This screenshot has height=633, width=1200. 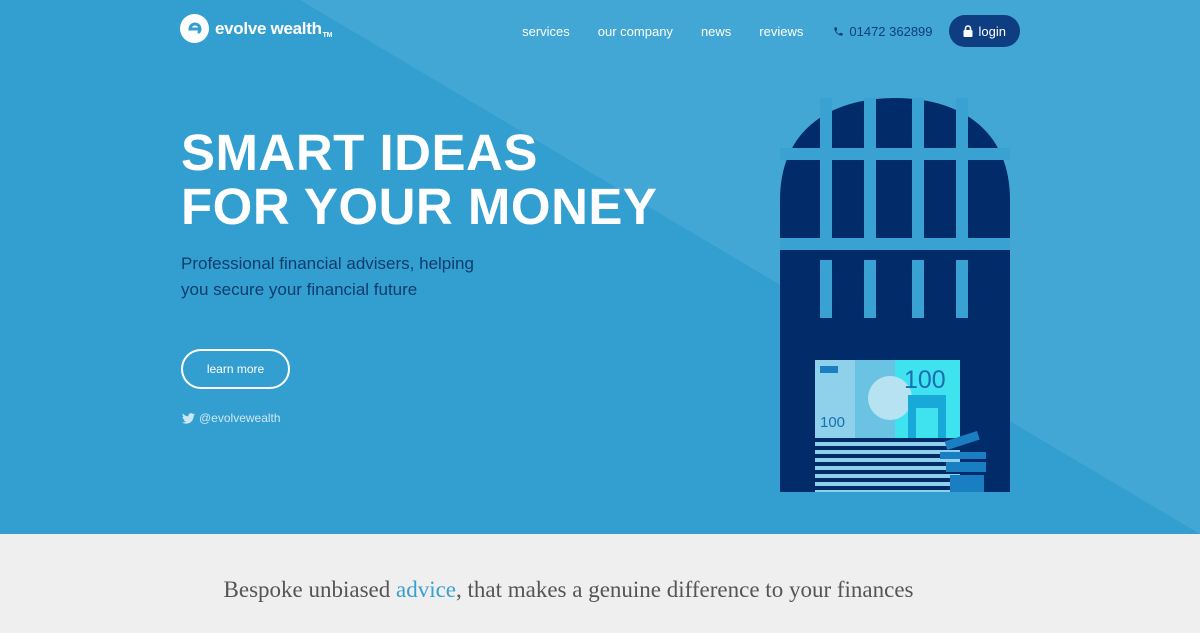 What do you see at coordinates (426, 589) in the screenshot?
I see `tagline-advice-link: advice` at bounding box center [426, 589].